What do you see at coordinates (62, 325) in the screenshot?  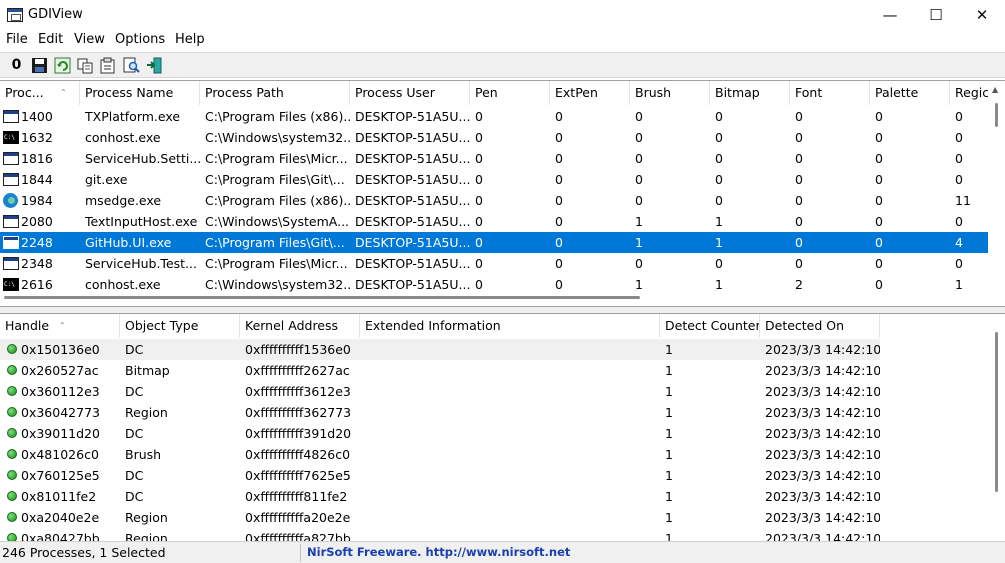 I see `sort-ascending-icon: ⌃` at bounding box center [62, 325].